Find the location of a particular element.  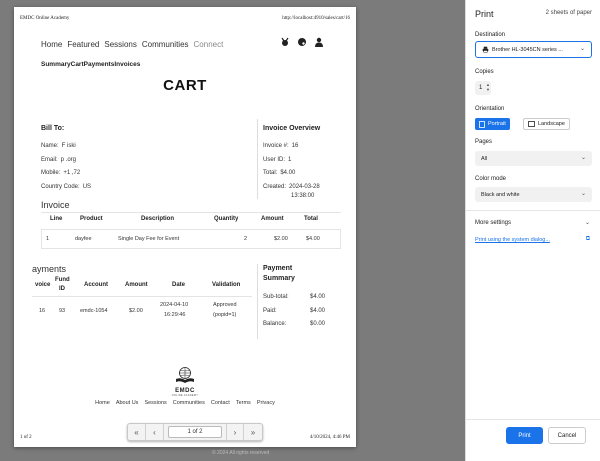

footer-about: About Us is located at coordinates (127, 403).